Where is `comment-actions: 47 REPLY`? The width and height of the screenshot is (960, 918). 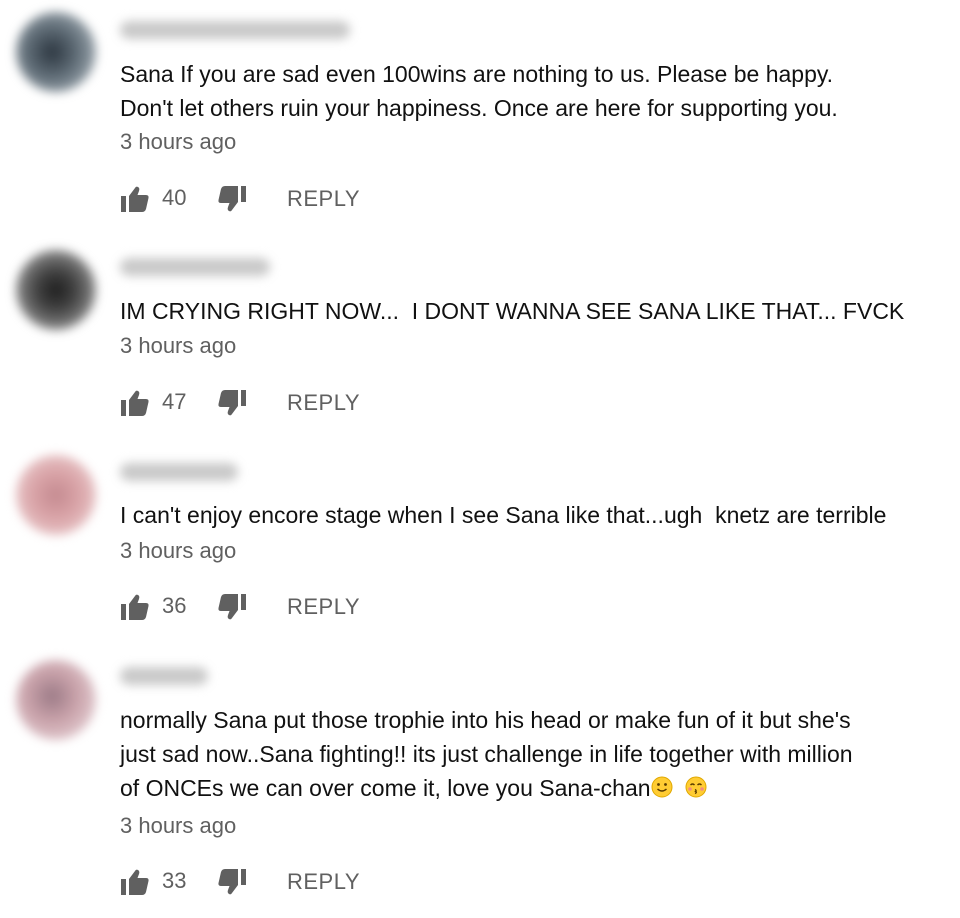 comment-actions: 47 REPLY is located at coordinates (250, 403).